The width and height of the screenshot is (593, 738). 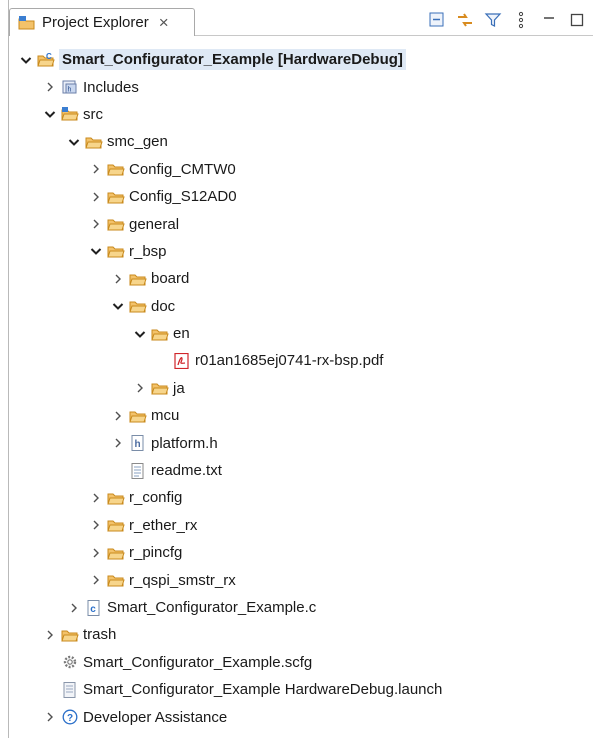 What do you see at coordinates (165, 416) in the screenshot?
I see `mcu-label: mcu` at bounding box center [165, 416].